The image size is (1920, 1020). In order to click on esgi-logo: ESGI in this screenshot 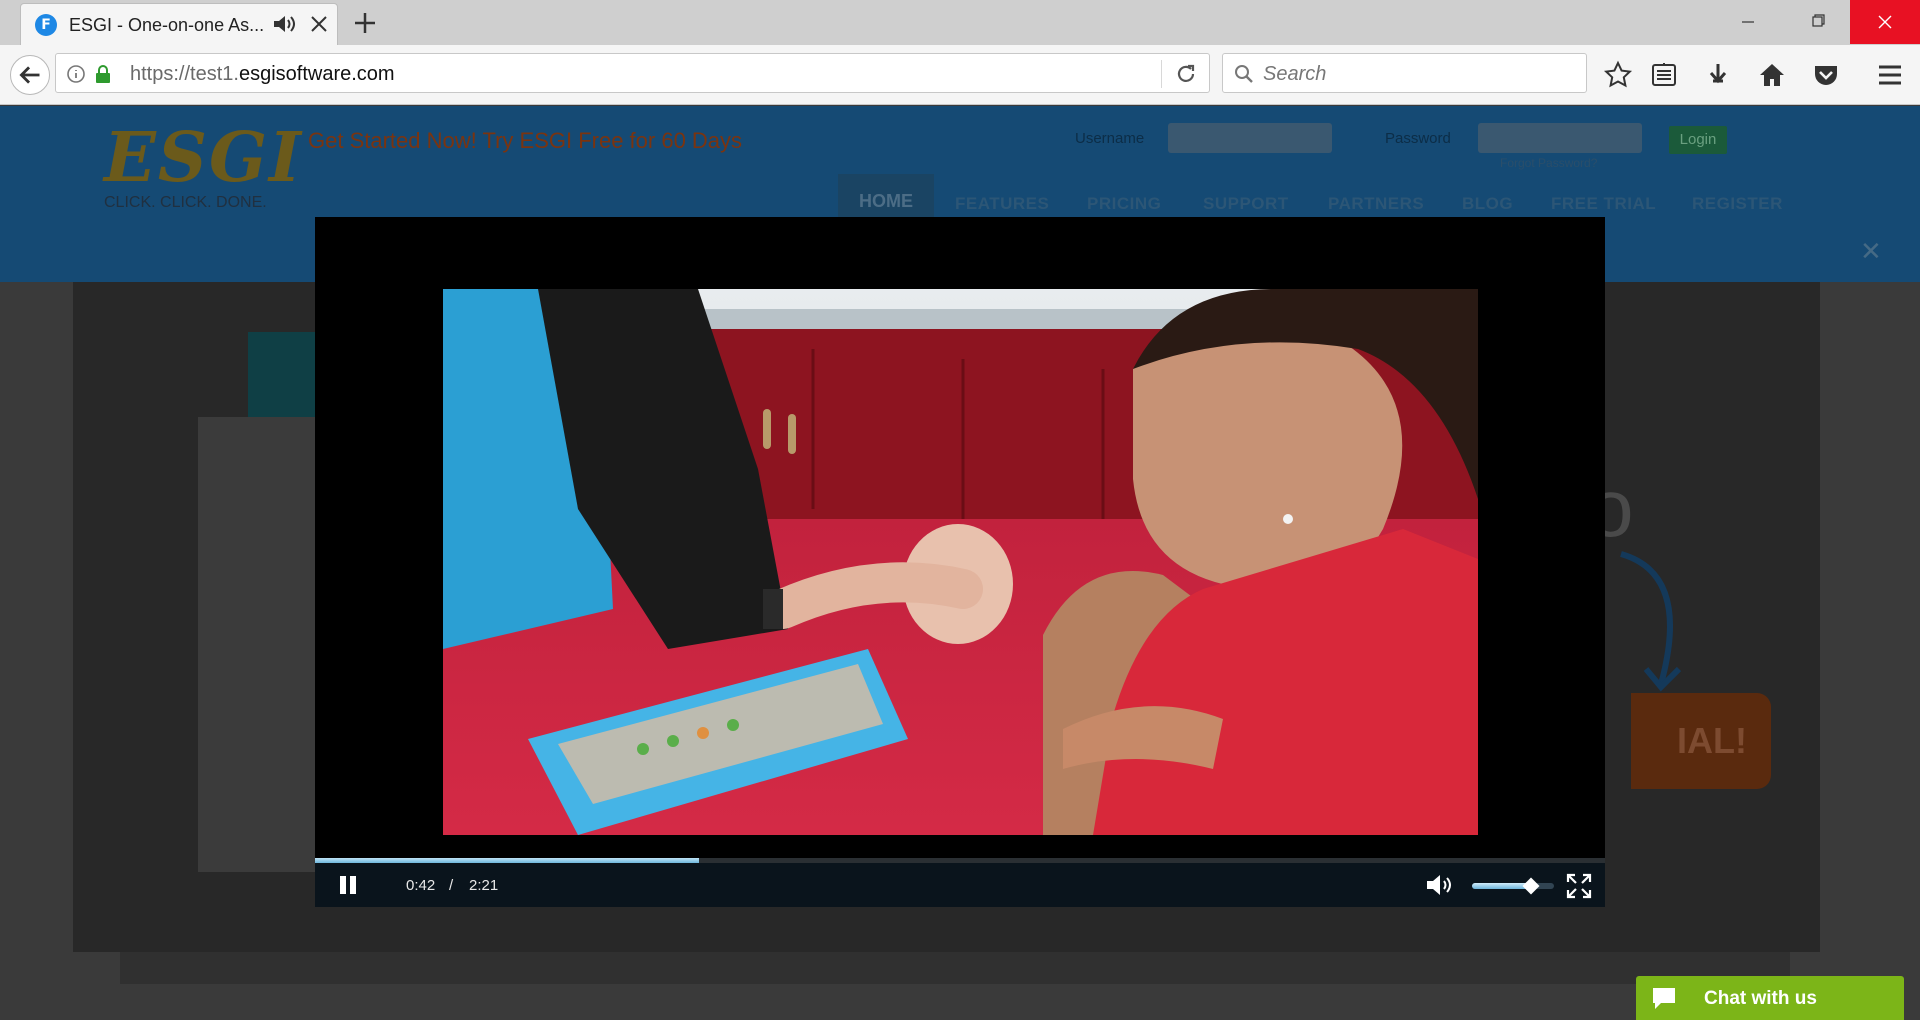, I will do `click(203, 158)`.